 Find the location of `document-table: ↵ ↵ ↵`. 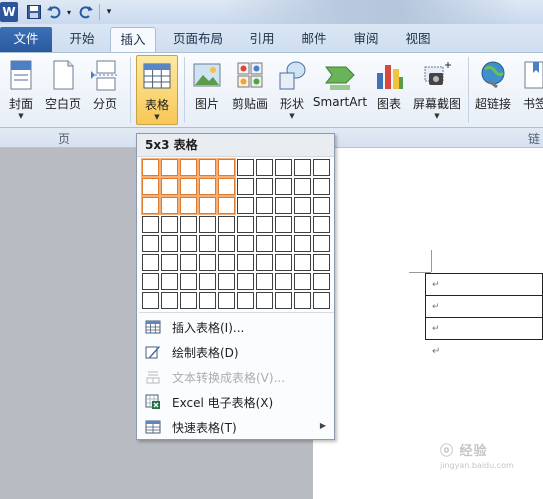

document-table: ↵ ↵ ↵ is located at coordinates (484, 306).